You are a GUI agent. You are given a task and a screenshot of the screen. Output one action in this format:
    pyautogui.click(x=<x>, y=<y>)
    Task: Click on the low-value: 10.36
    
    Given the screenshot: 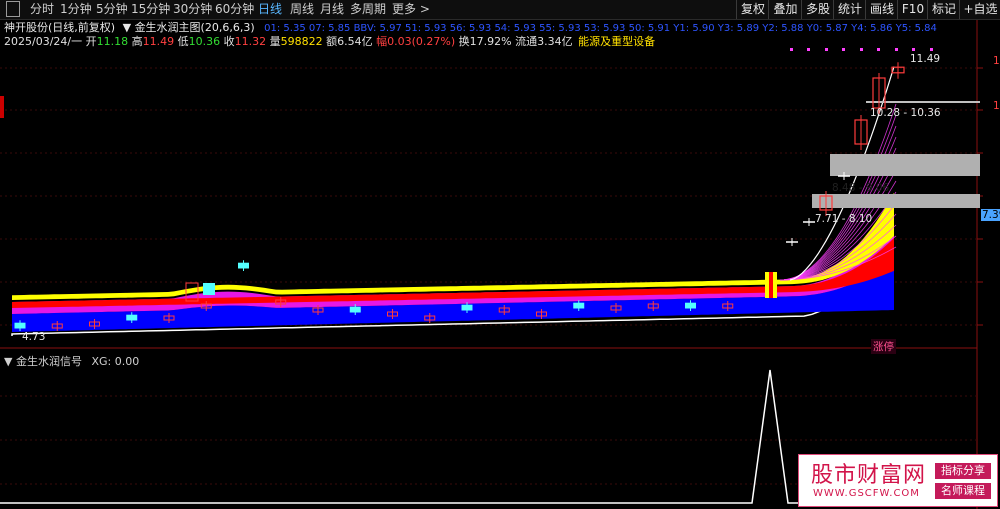 What is the action you would take?
    pyautogui.click(x=204, y=41)
    